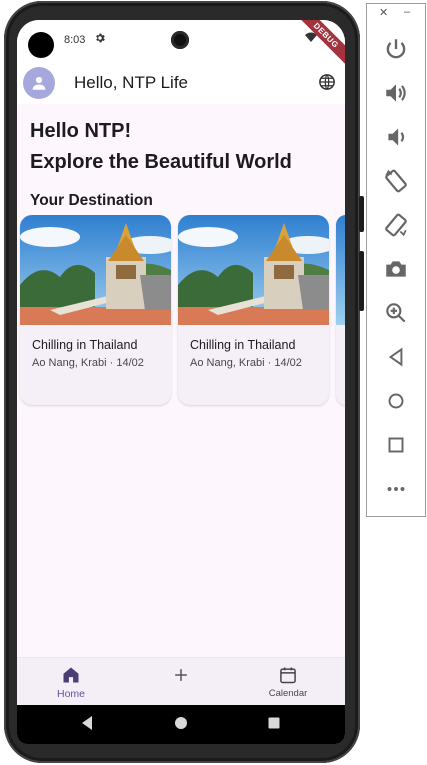 The width and height of the screenshot is (427, 765). I want to click on camera-cutout, so click(41, 45).